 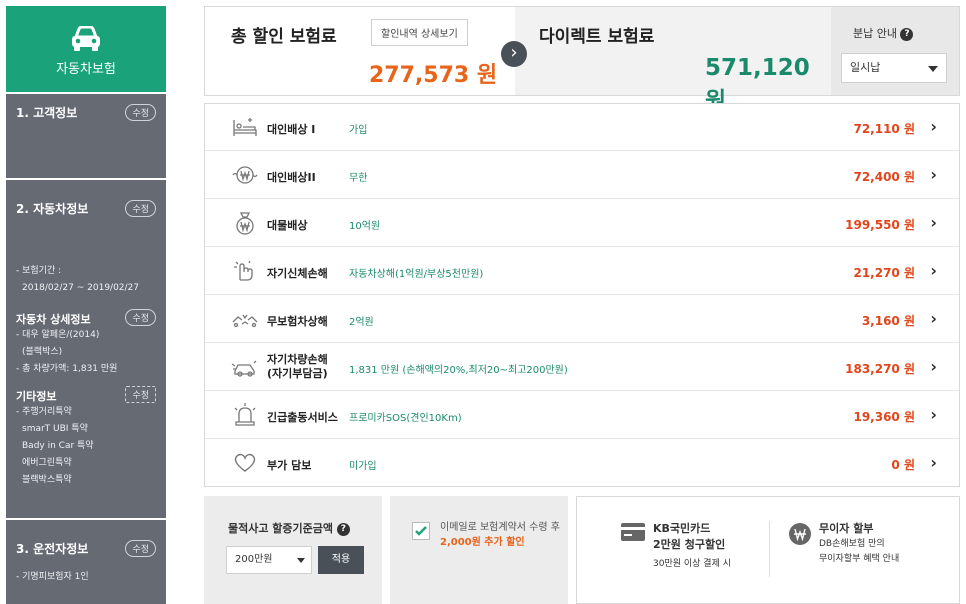 What do you see at coordinates (682, 528) in the screenshot?
I see `kb-card-title-1: KB국민카드` at bounding box center [682, 528].